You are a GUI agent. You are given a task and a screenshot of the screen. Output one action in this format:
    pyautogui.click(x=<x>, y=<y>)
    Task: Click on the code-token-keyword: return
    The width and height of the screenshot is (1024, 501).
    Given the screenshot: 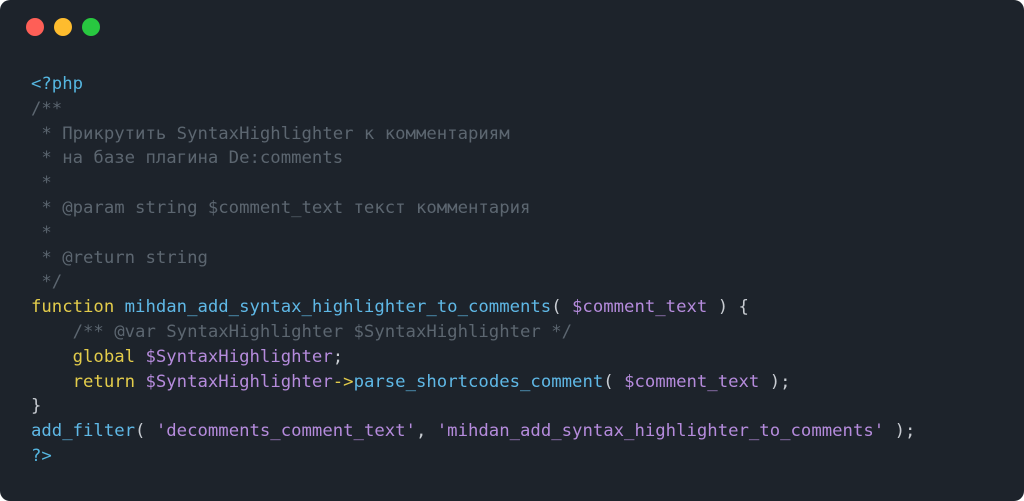 What is the action you would take?
    pyautogui.click(x=104, y=381)
    